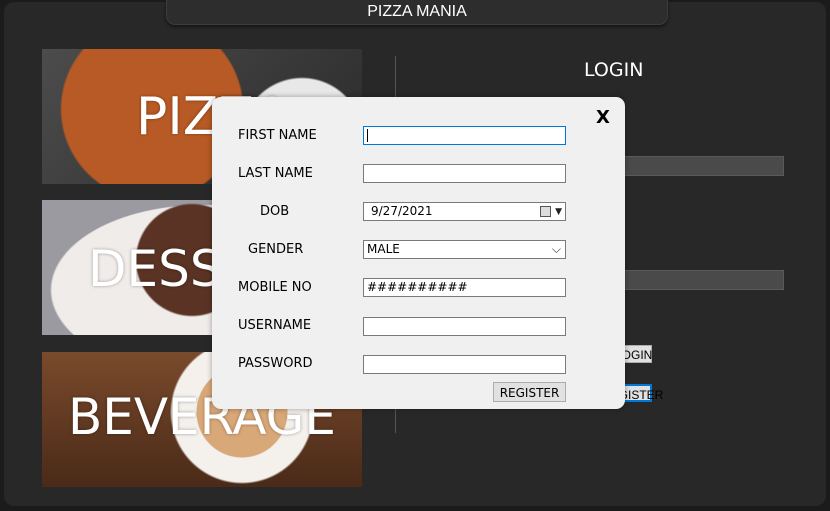 This screenshot has height=511, width=830. Describe the element at coordinates (529, 392) in the screenshot. I see `register-button: REGISTER` at that location.